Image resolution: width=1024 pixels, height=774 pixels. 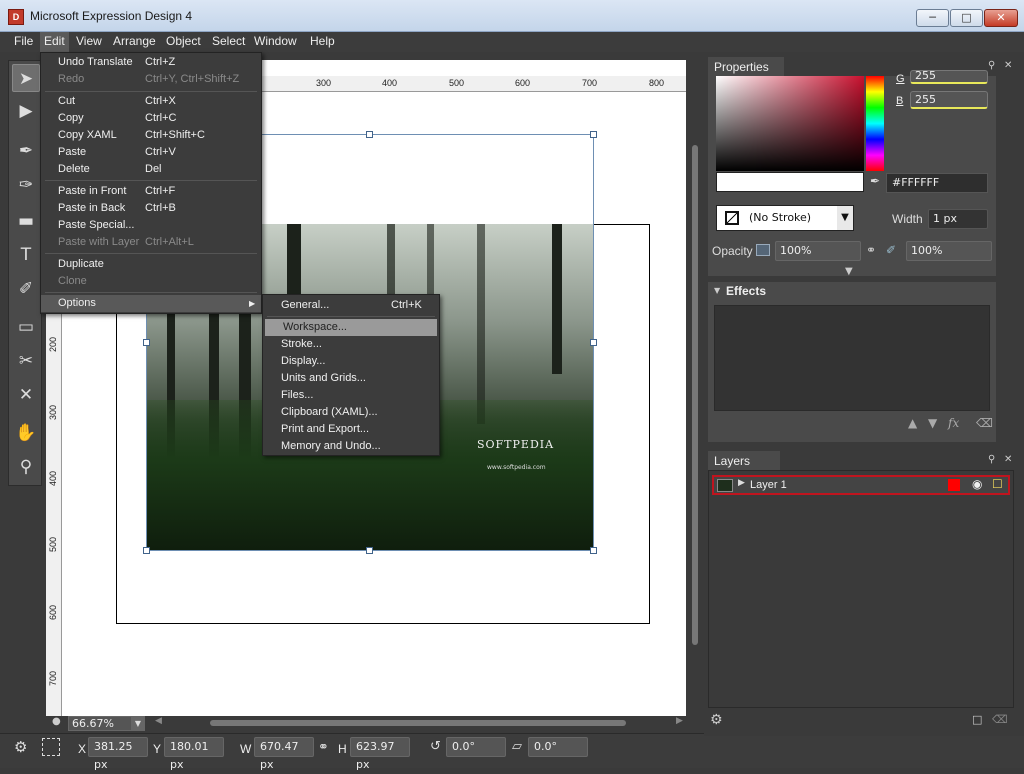 I want to click on stroke-width-field: 1 px, so click(x=958, y=219).